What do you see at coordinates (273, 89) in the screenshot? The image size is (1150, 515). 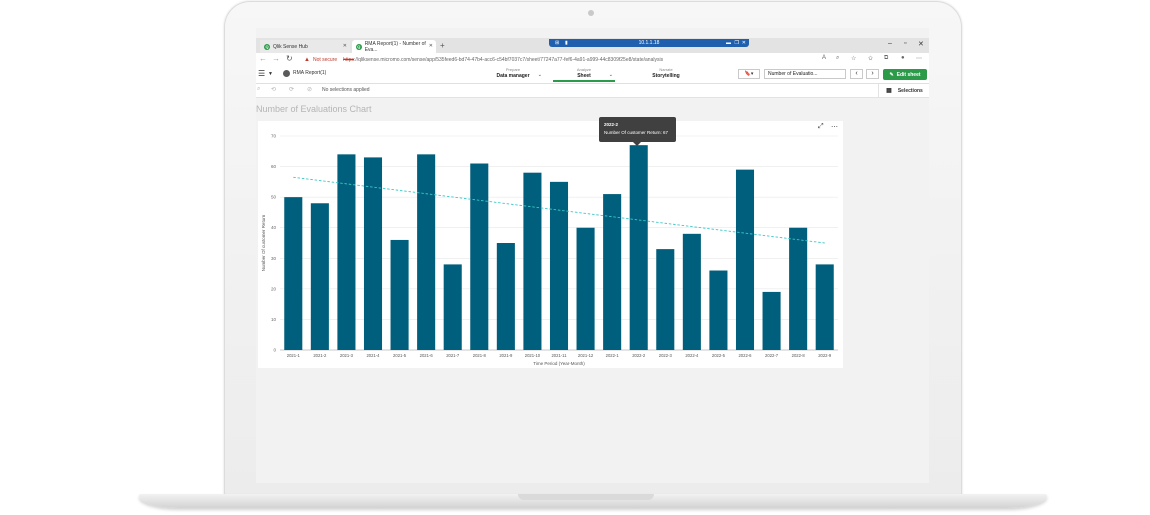 I see `step-back-icon: ⟲` at bounding box center [273, 89].